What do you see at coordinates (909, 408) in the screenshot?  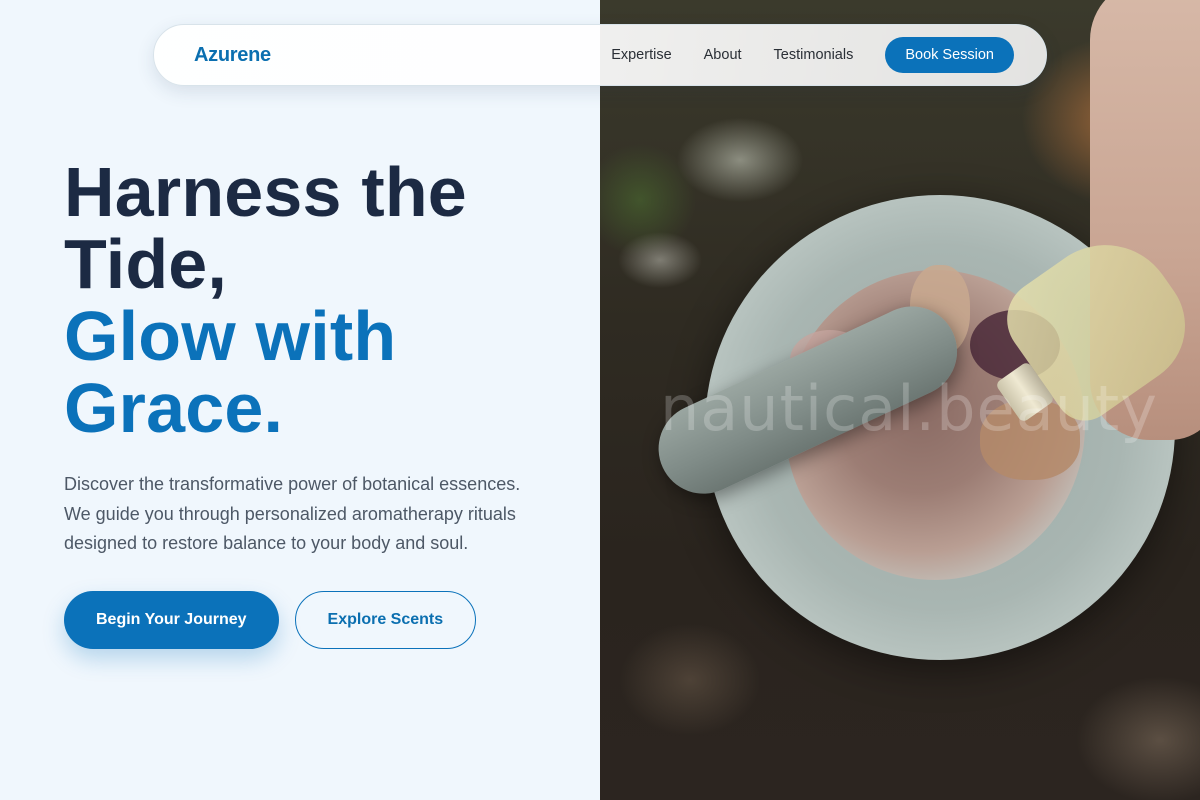 I see `image-watermark: nautical.beauty` at bounding box center [909, 408].